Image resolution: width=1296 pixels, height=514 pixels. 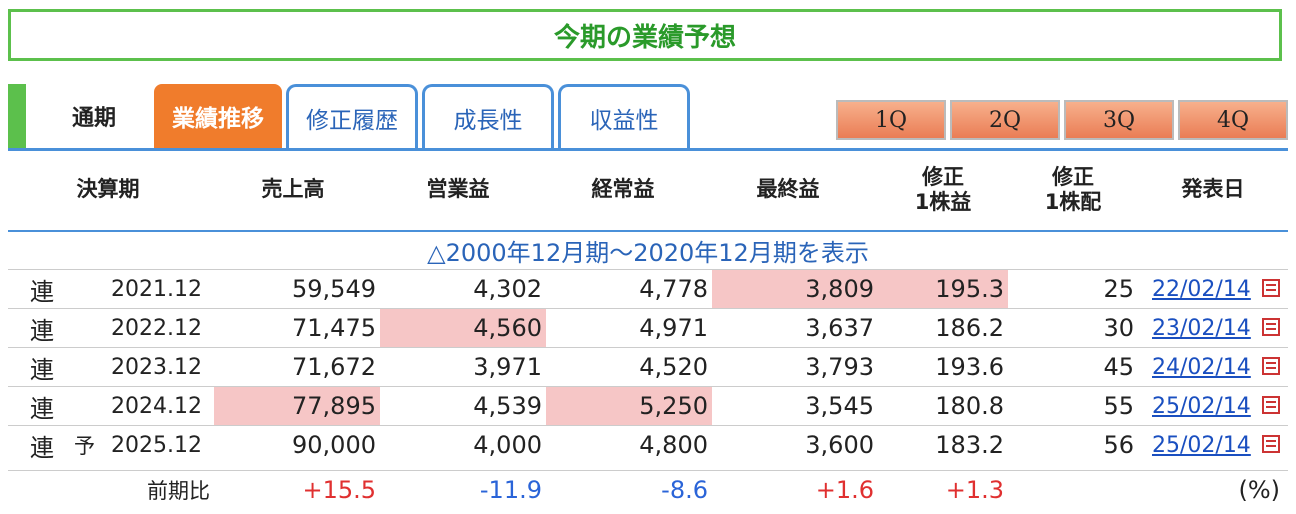 What do you see at coordinates (648, 489) in the screenshot?
I see `yoy-row: 前期比 +15.5 -11.9 -8.6 +1.6 +1.3 (%)` at bounding box center [648, 489].